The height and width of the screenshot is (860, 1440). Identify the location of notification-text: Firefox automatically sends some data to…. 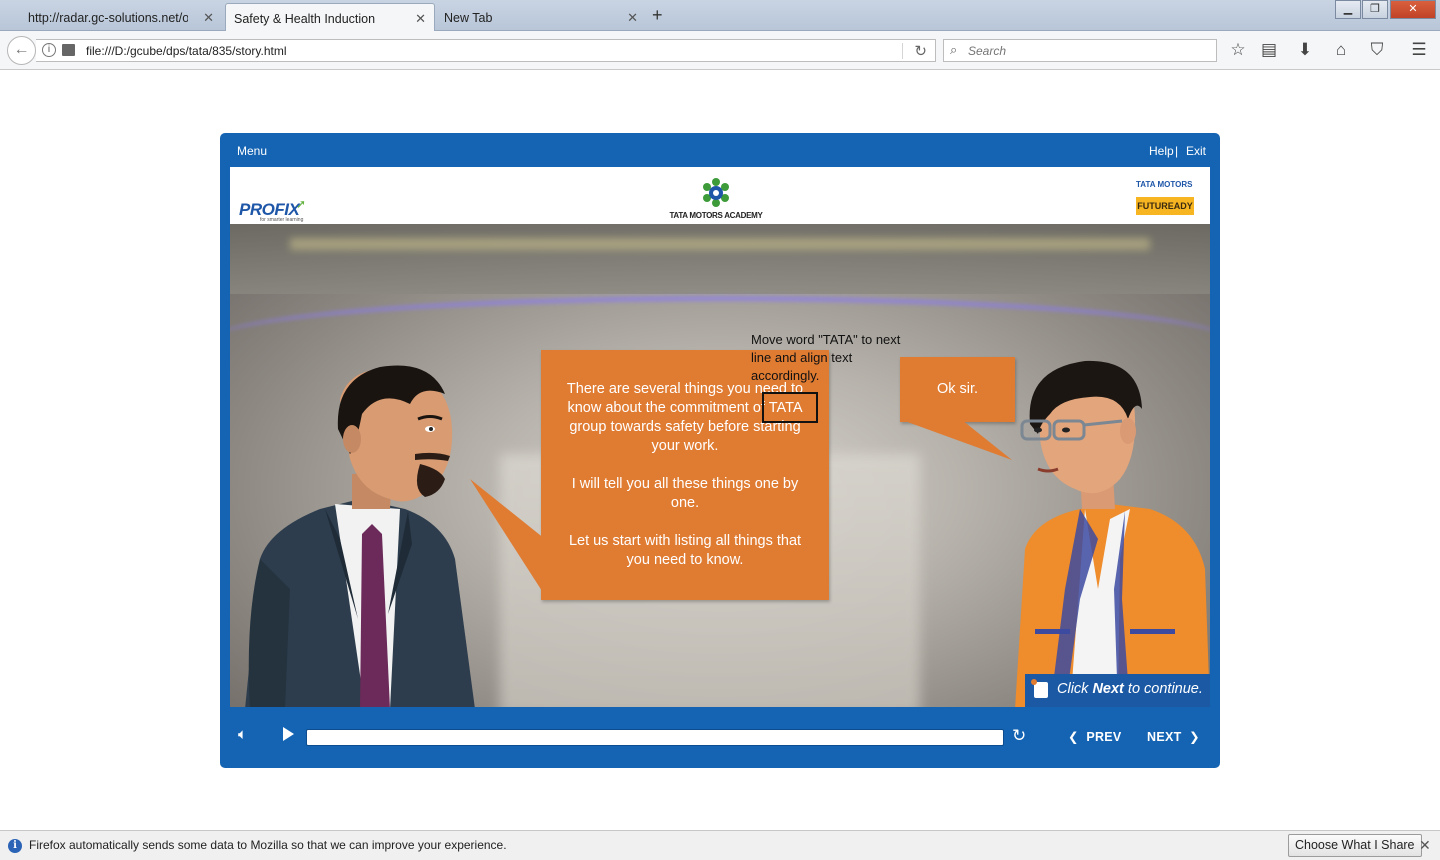
(268, 845).